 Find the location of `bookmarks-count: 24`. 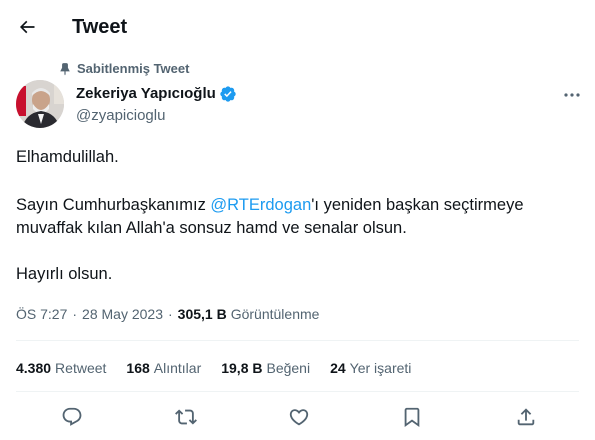

bookmarks-count: 24 is located at coordinates (338, 368).